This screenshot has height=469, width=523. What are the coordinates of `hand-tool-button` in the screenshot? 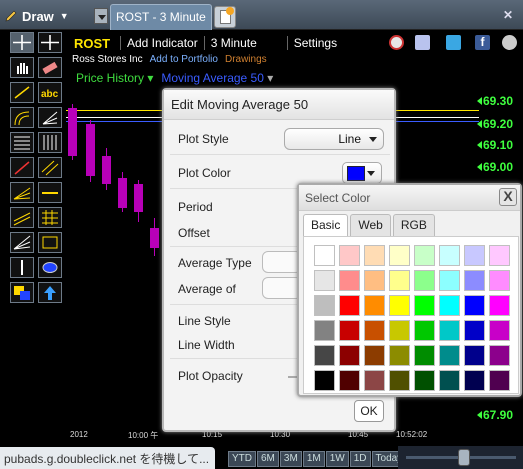 It's located at (22, 67).